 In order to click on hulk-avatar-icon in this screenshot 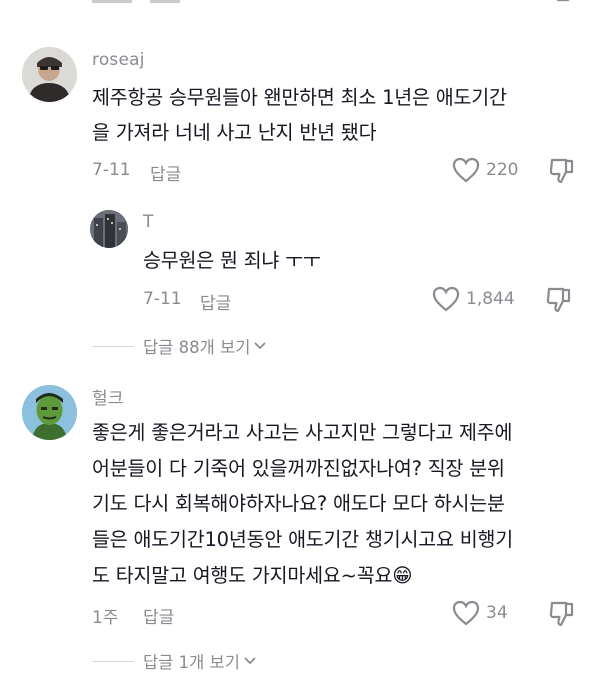, I will do `click(49, 412)`.